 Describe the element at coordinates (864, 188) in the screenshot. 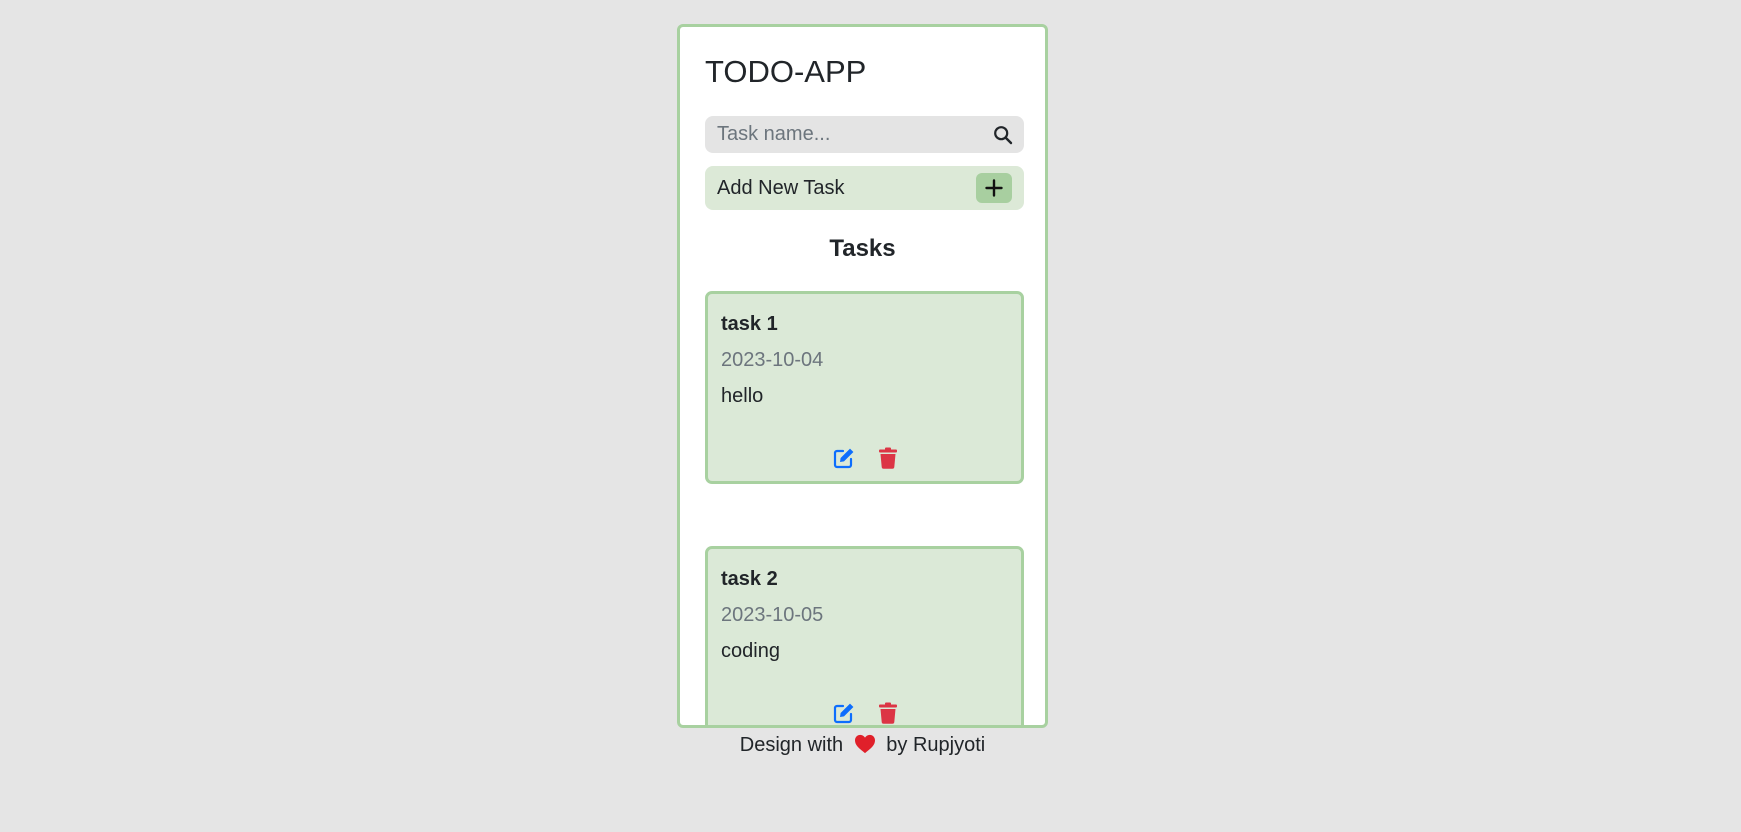

I see `add-new-task-button: Add New Task` at that location.